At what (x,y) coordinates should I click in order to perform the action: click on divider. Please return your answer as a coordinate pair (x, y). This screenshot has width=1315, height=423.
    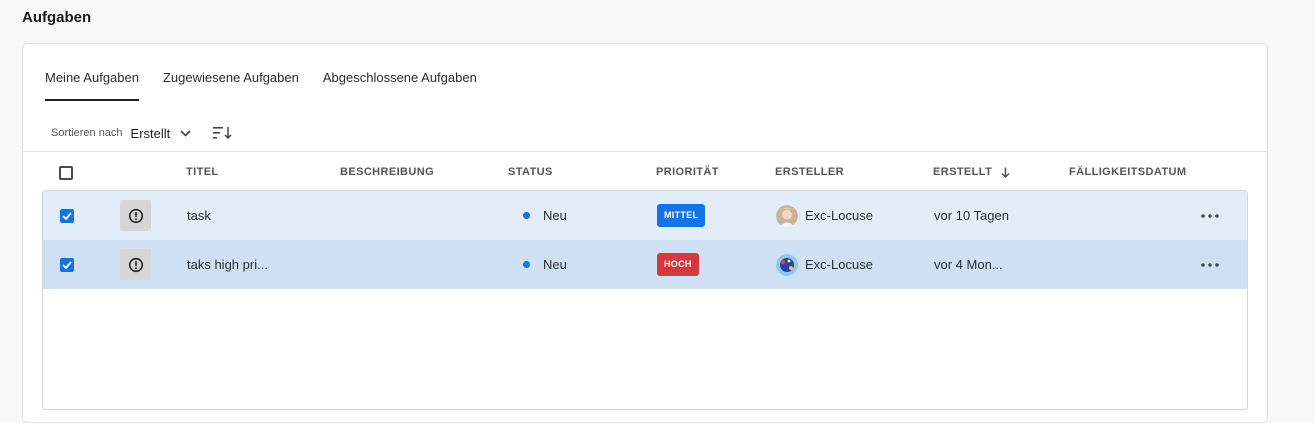
    Looking at the image, I should click on (645, 151).